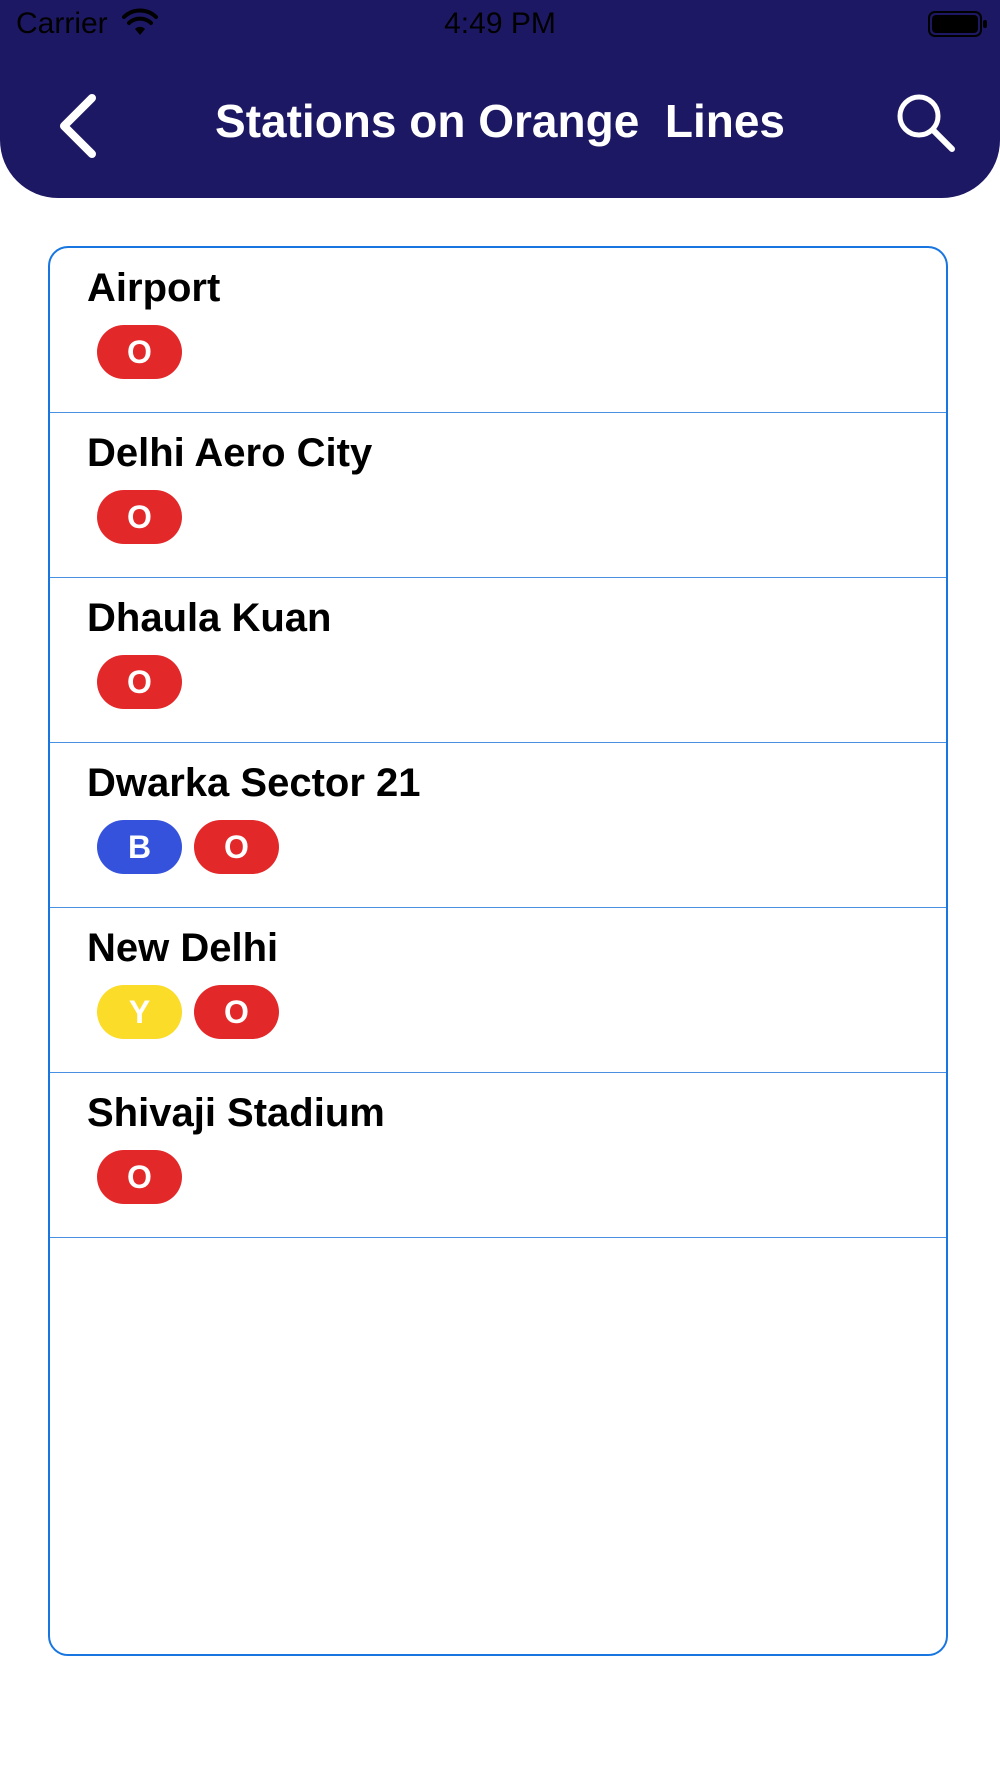 The image size is (1000, 1778). Describe the element at coordinates (139, 847) in the screenshot. I see `line-badge-blue: B` at that location.